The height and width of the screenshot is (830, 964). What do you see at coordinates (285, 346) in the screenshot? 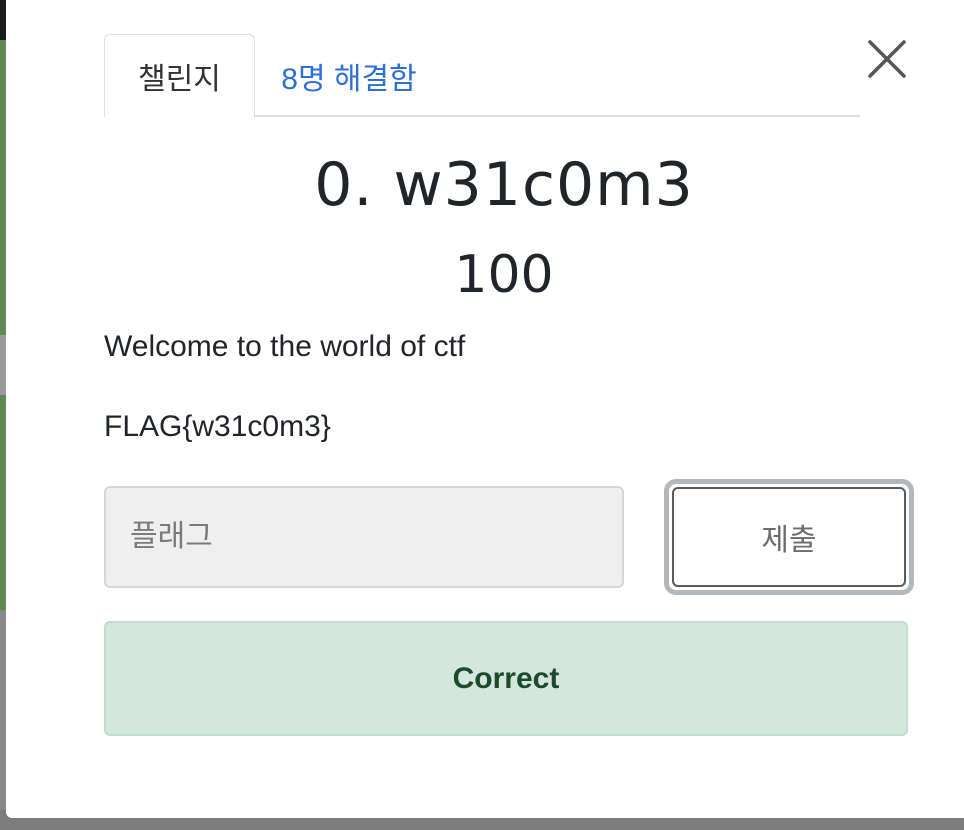
I see `challenge-description: Welcome to the world of ctf` at bounding box center [285, 346].